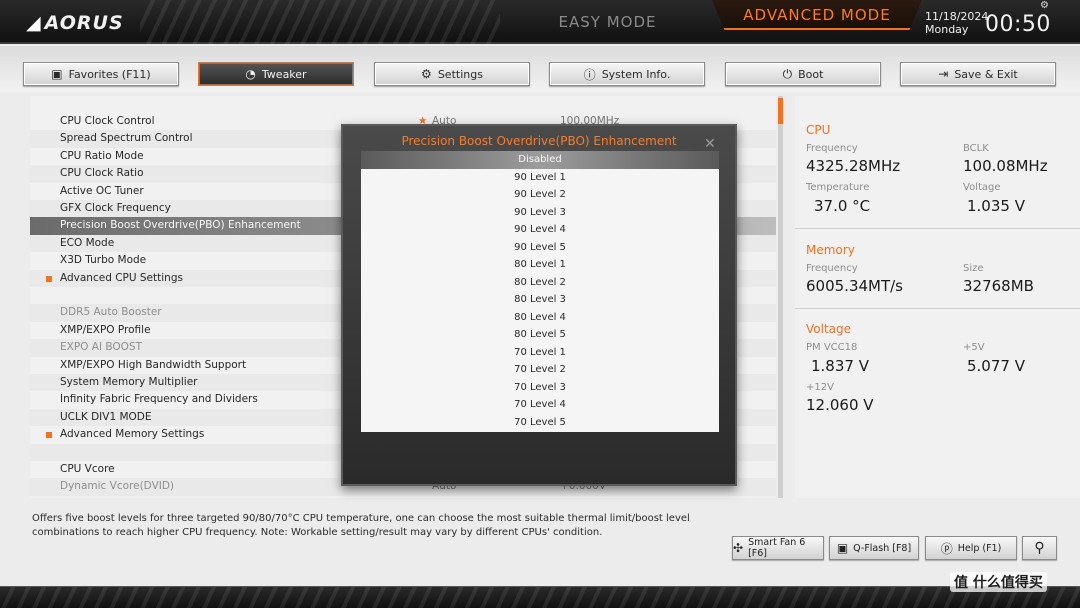  What do you see at coordinates (627, 74) in the screenshot?
I see `tab-system-info: ⓘ System Info.` at bounding box center [627, 74].